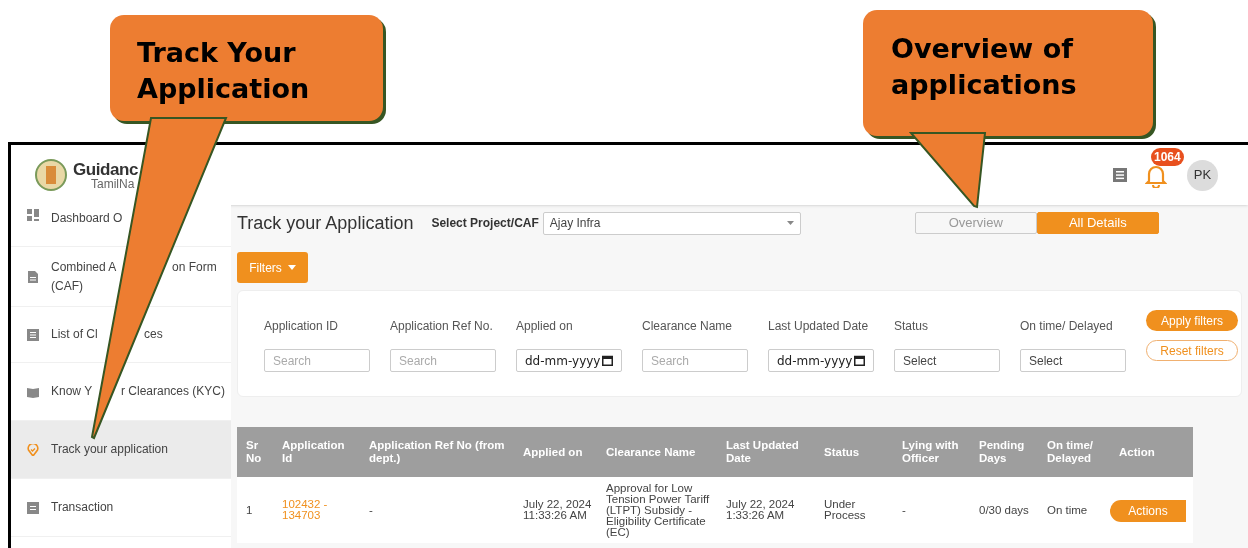  What do you see at coordinates (255, 452) in the screenshot?
I see `column-header: Sr No` at bounding box center [255, 452].